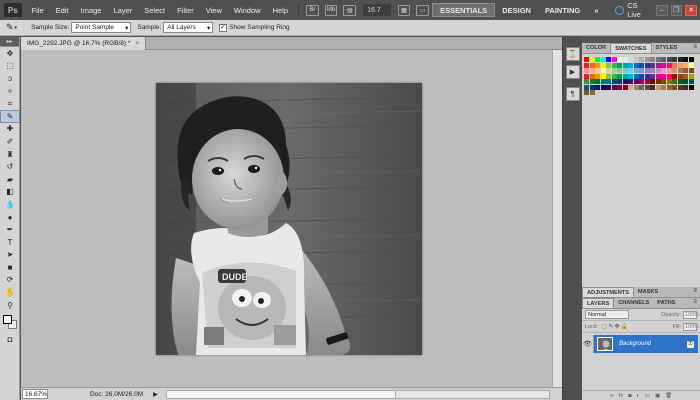 This screenshot has width=700, height=400. Describe the element at coordinates (10, 141) in the screenshot. I see `brush-tool-icon: ✐` at that location.